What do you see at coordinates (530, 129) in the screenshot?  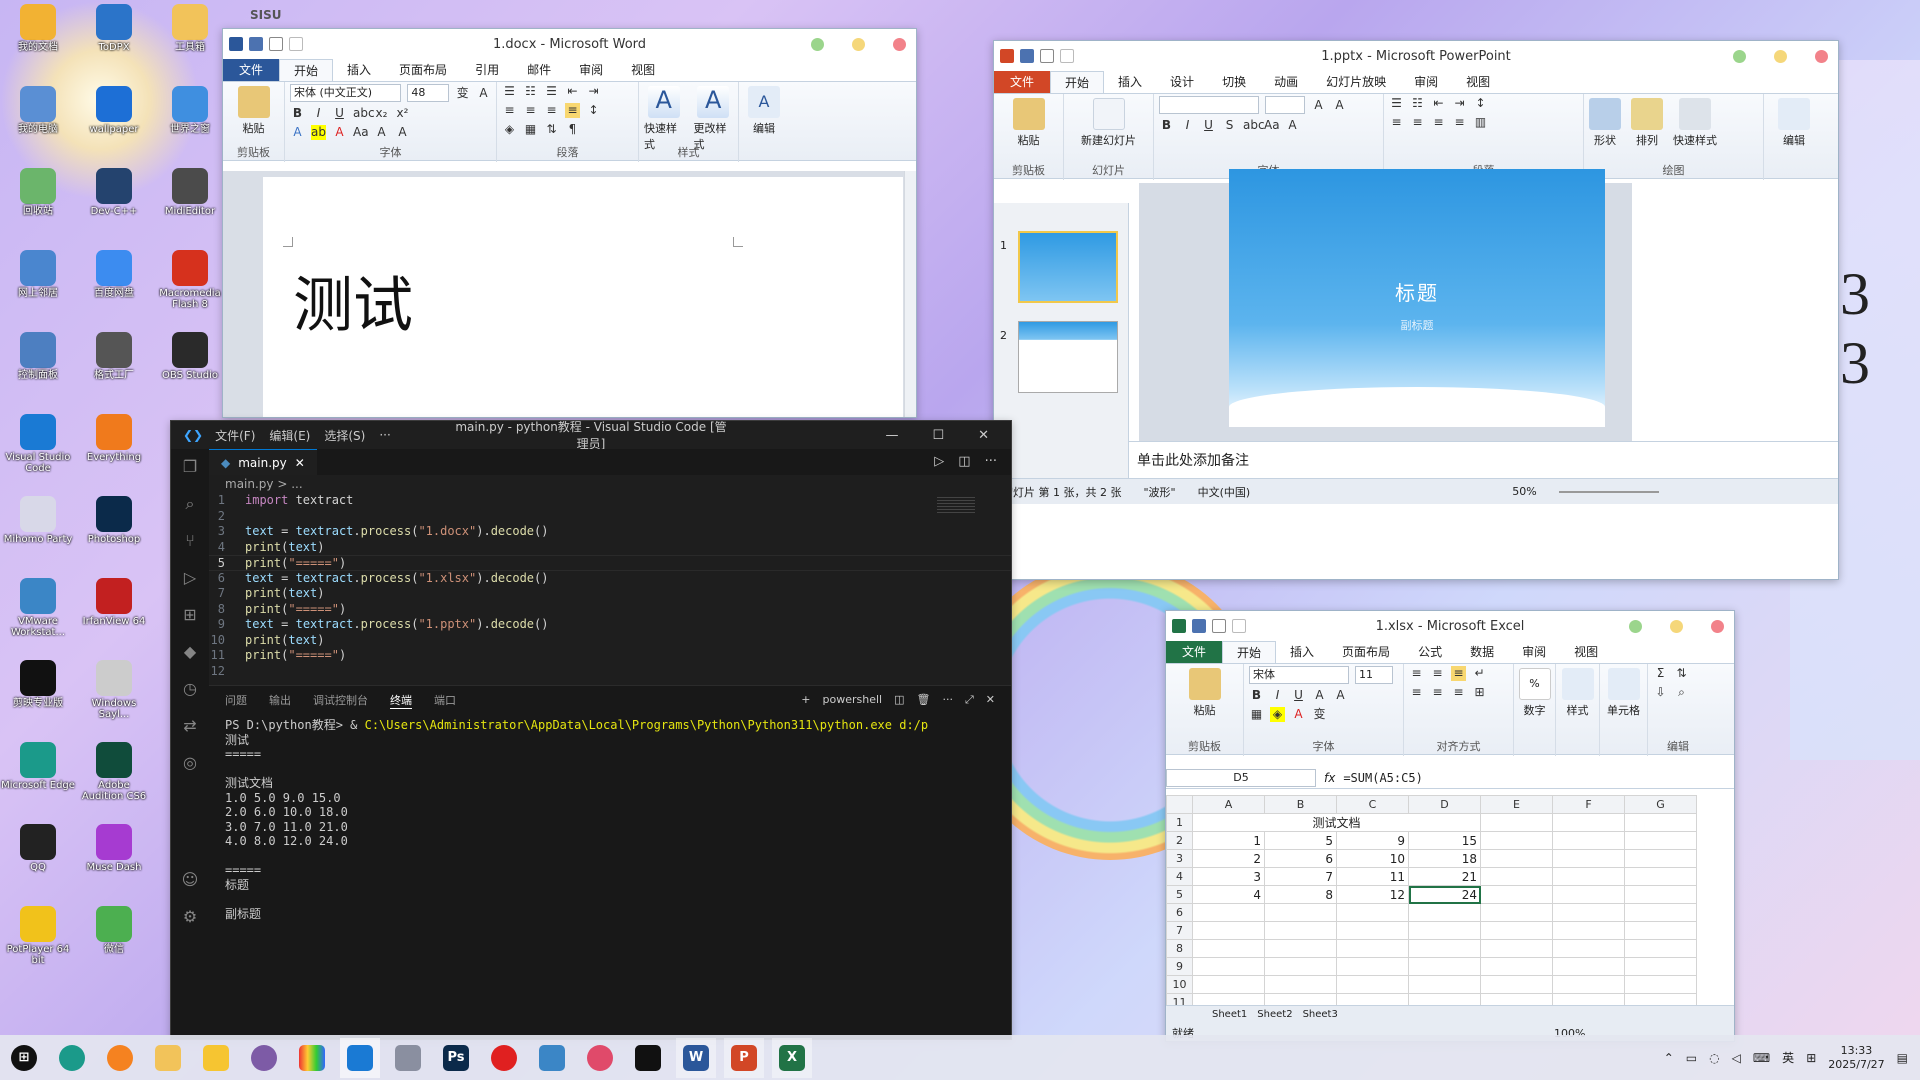 I see `borders-icon: ▦` at bounding box center [530, 129].